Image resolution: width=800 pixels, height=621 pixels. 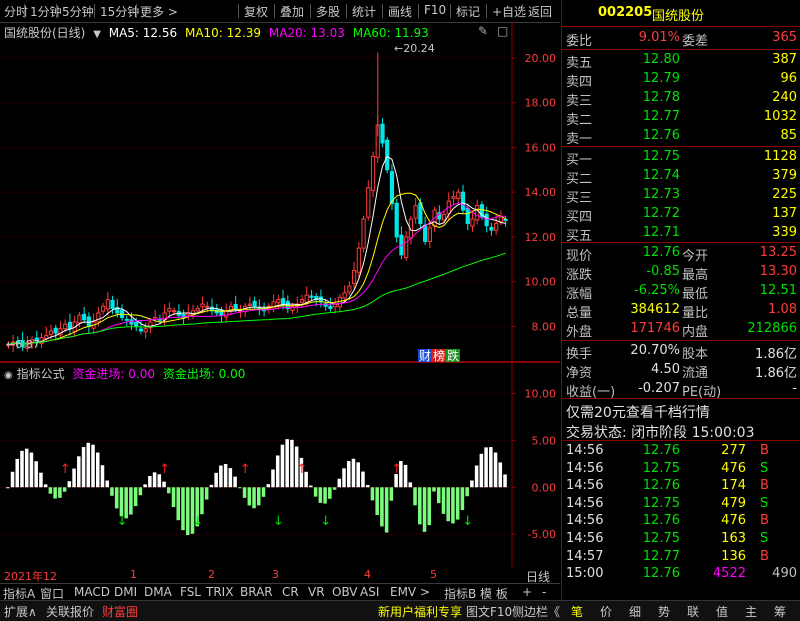 What do you see at coordinates (420, 611) in the screenshot?
I see `status-right-item: 新用户福利专享` at bounding box center [420, 611].